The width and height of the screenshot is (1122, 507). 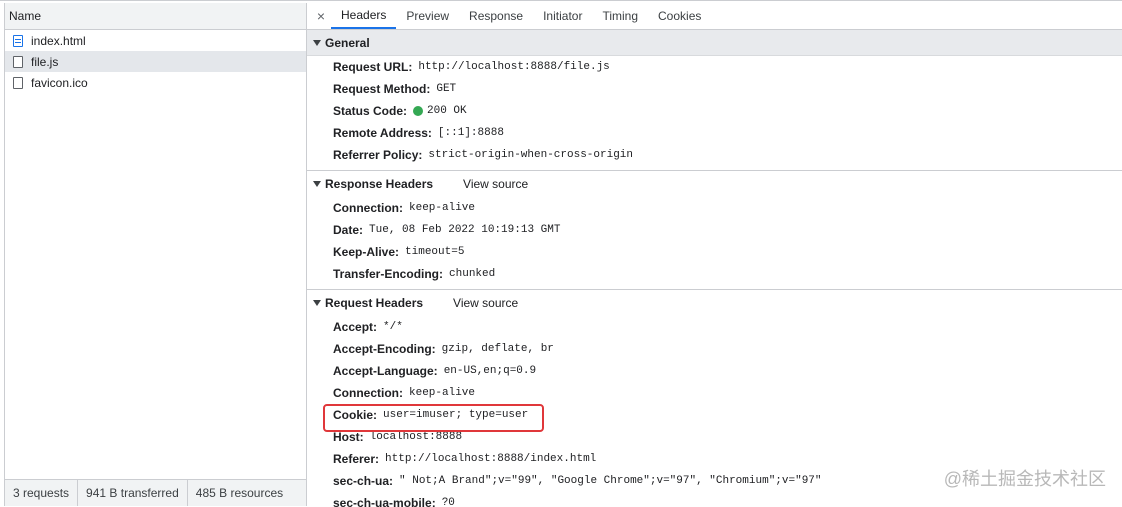 What do you see at coordinates (427, 16) in the screenshot?
I see `tab-preview: Preview` at bounding box center [427, 16].